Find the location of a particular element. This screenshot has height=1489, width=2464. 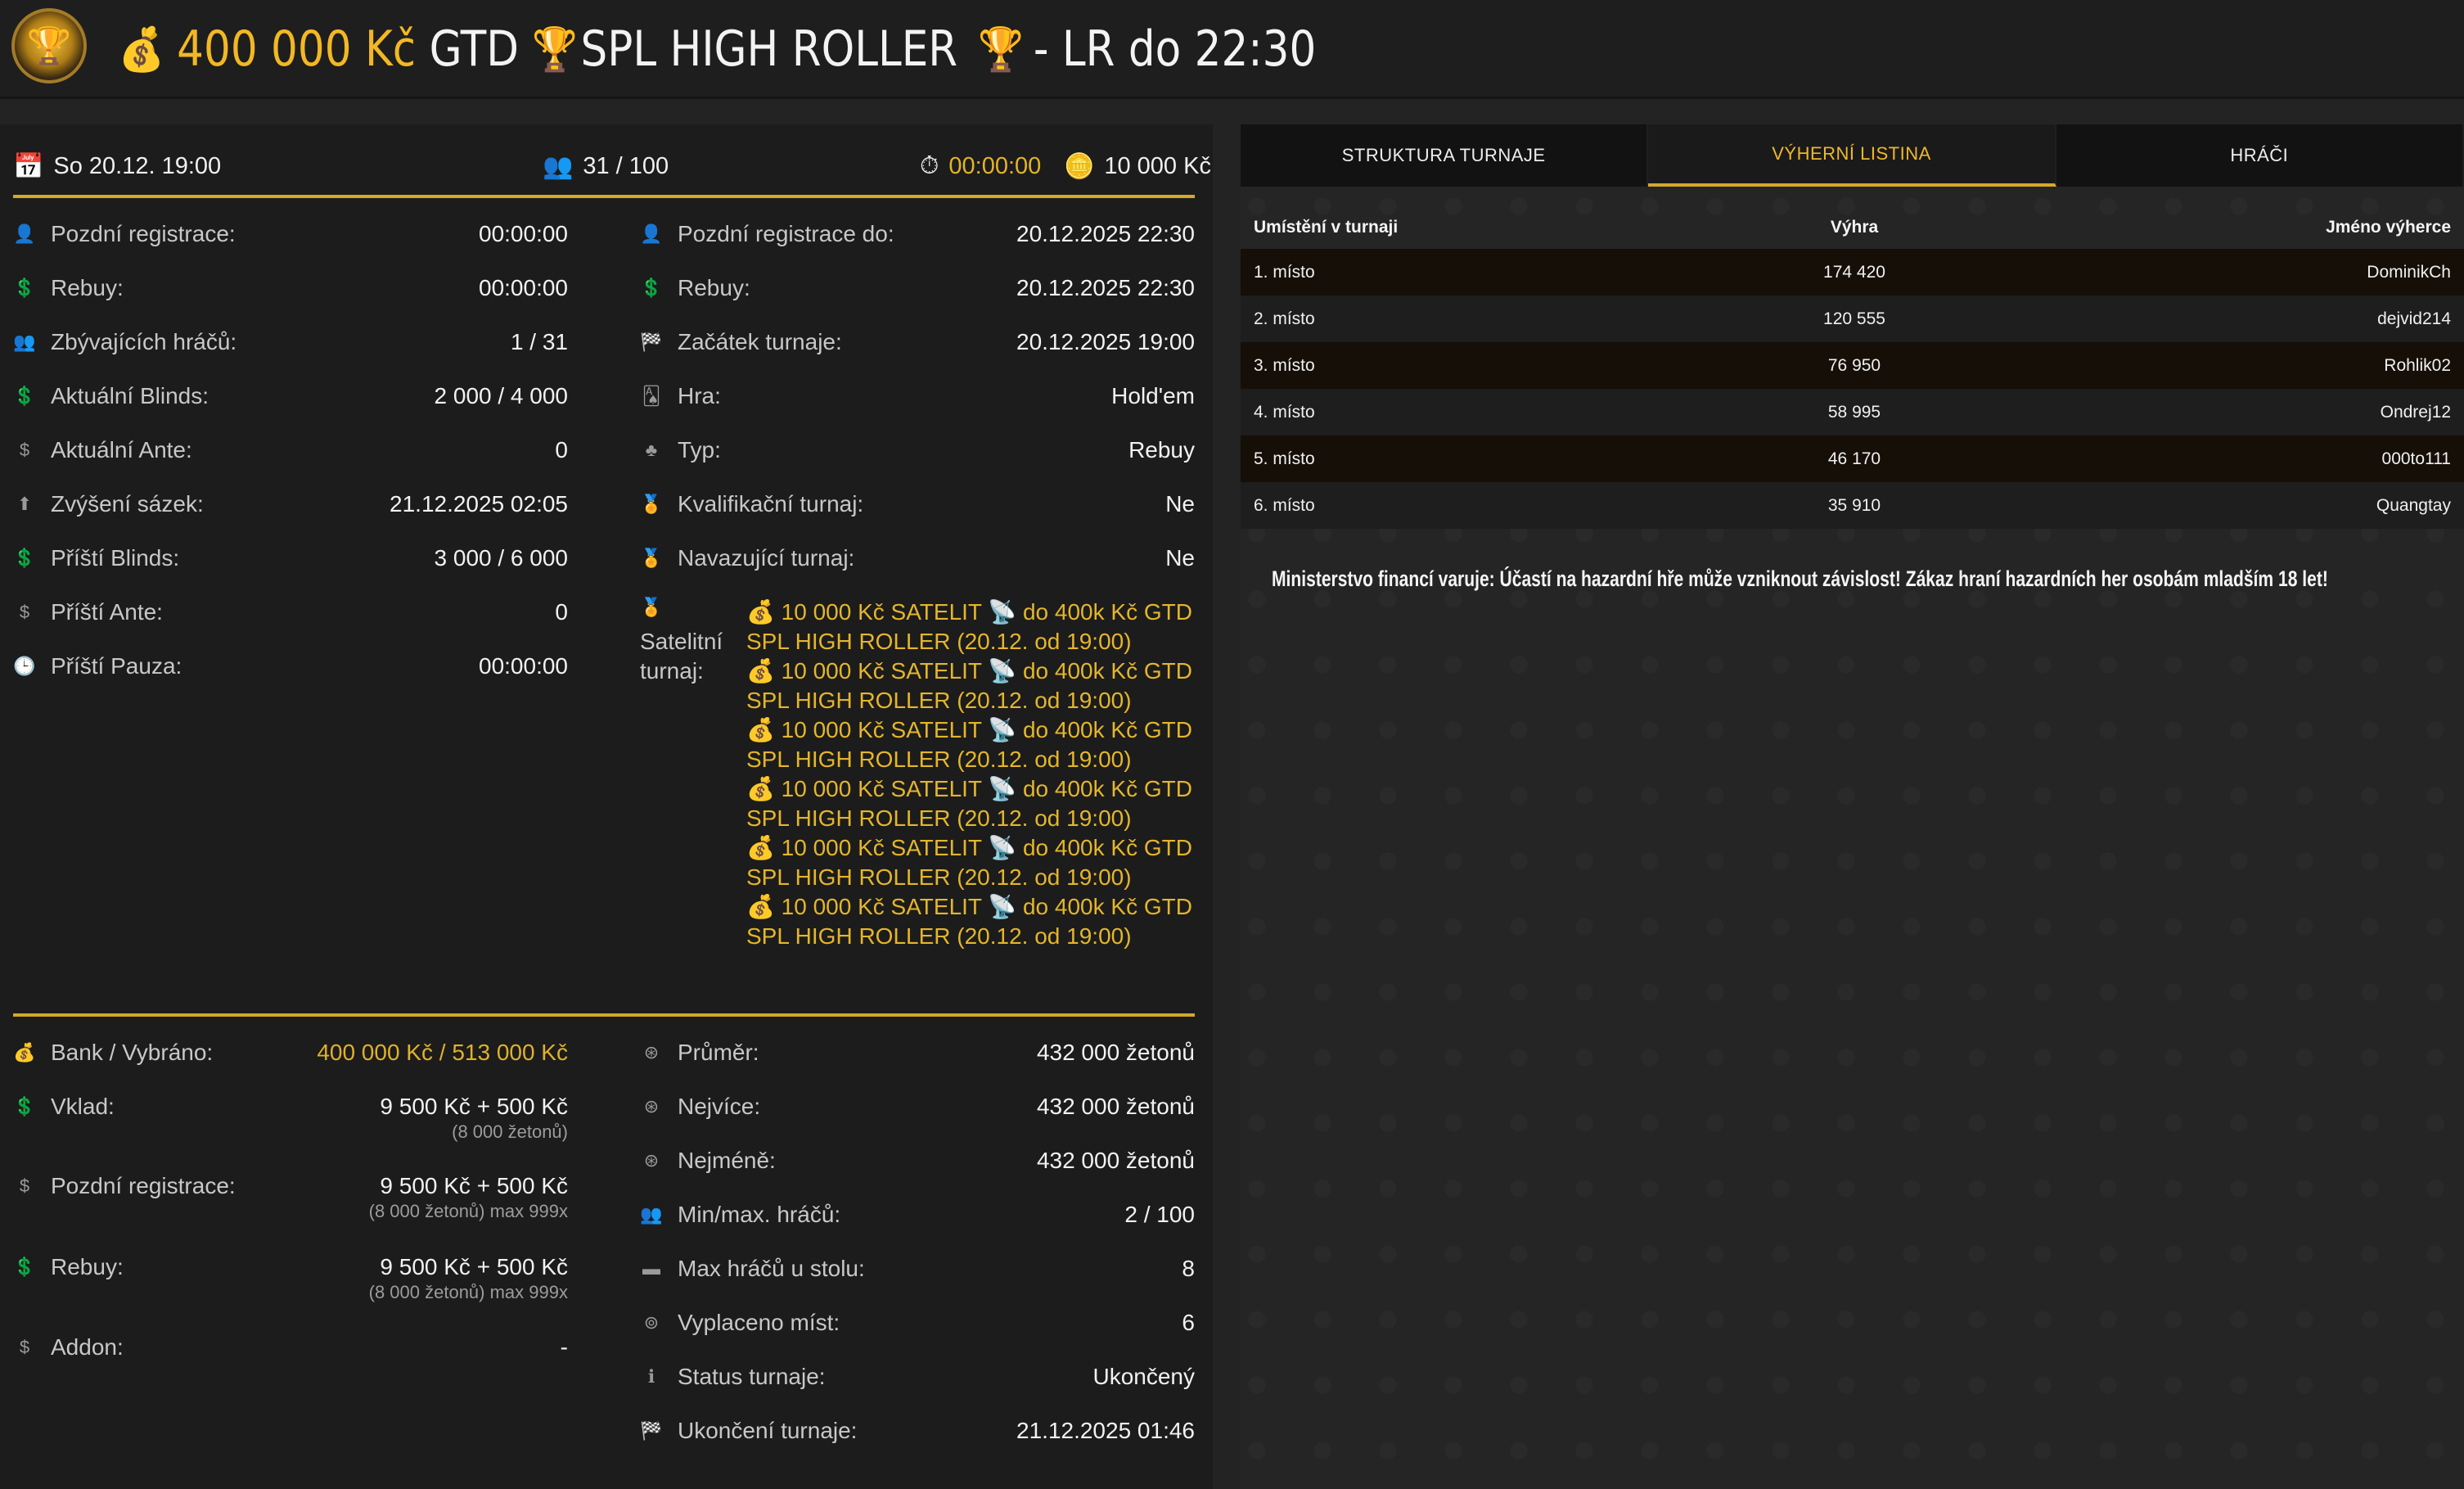

place-cell: 6. místo is located at coordinates (1284, 505).